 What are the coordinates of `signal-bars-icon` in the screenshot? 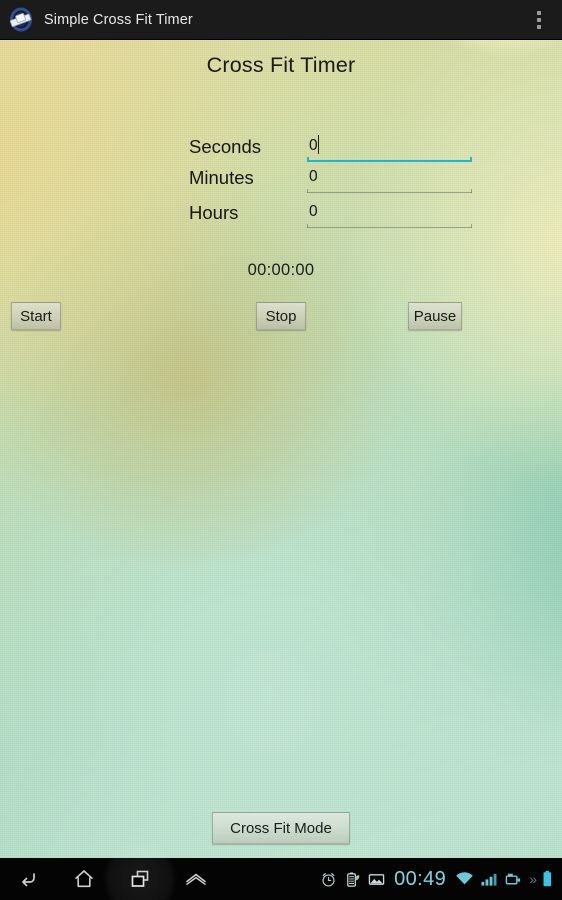 It's located at (489, 879).